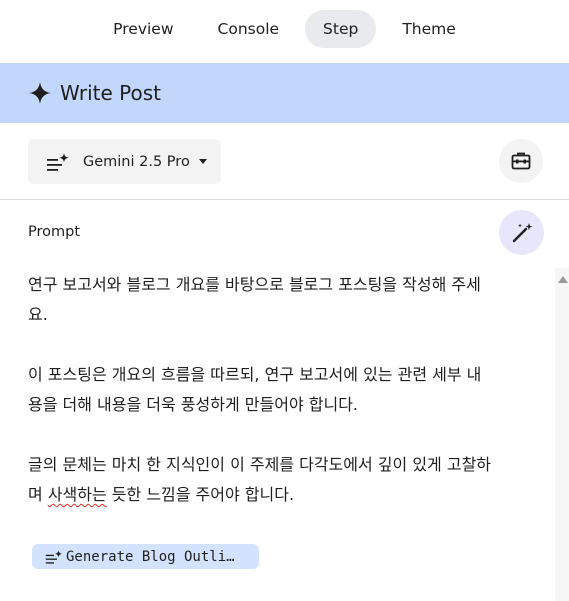  Describe the element at coordinates (38, 314) in the screenshot. I see `prompt-line: 요.` at that location.